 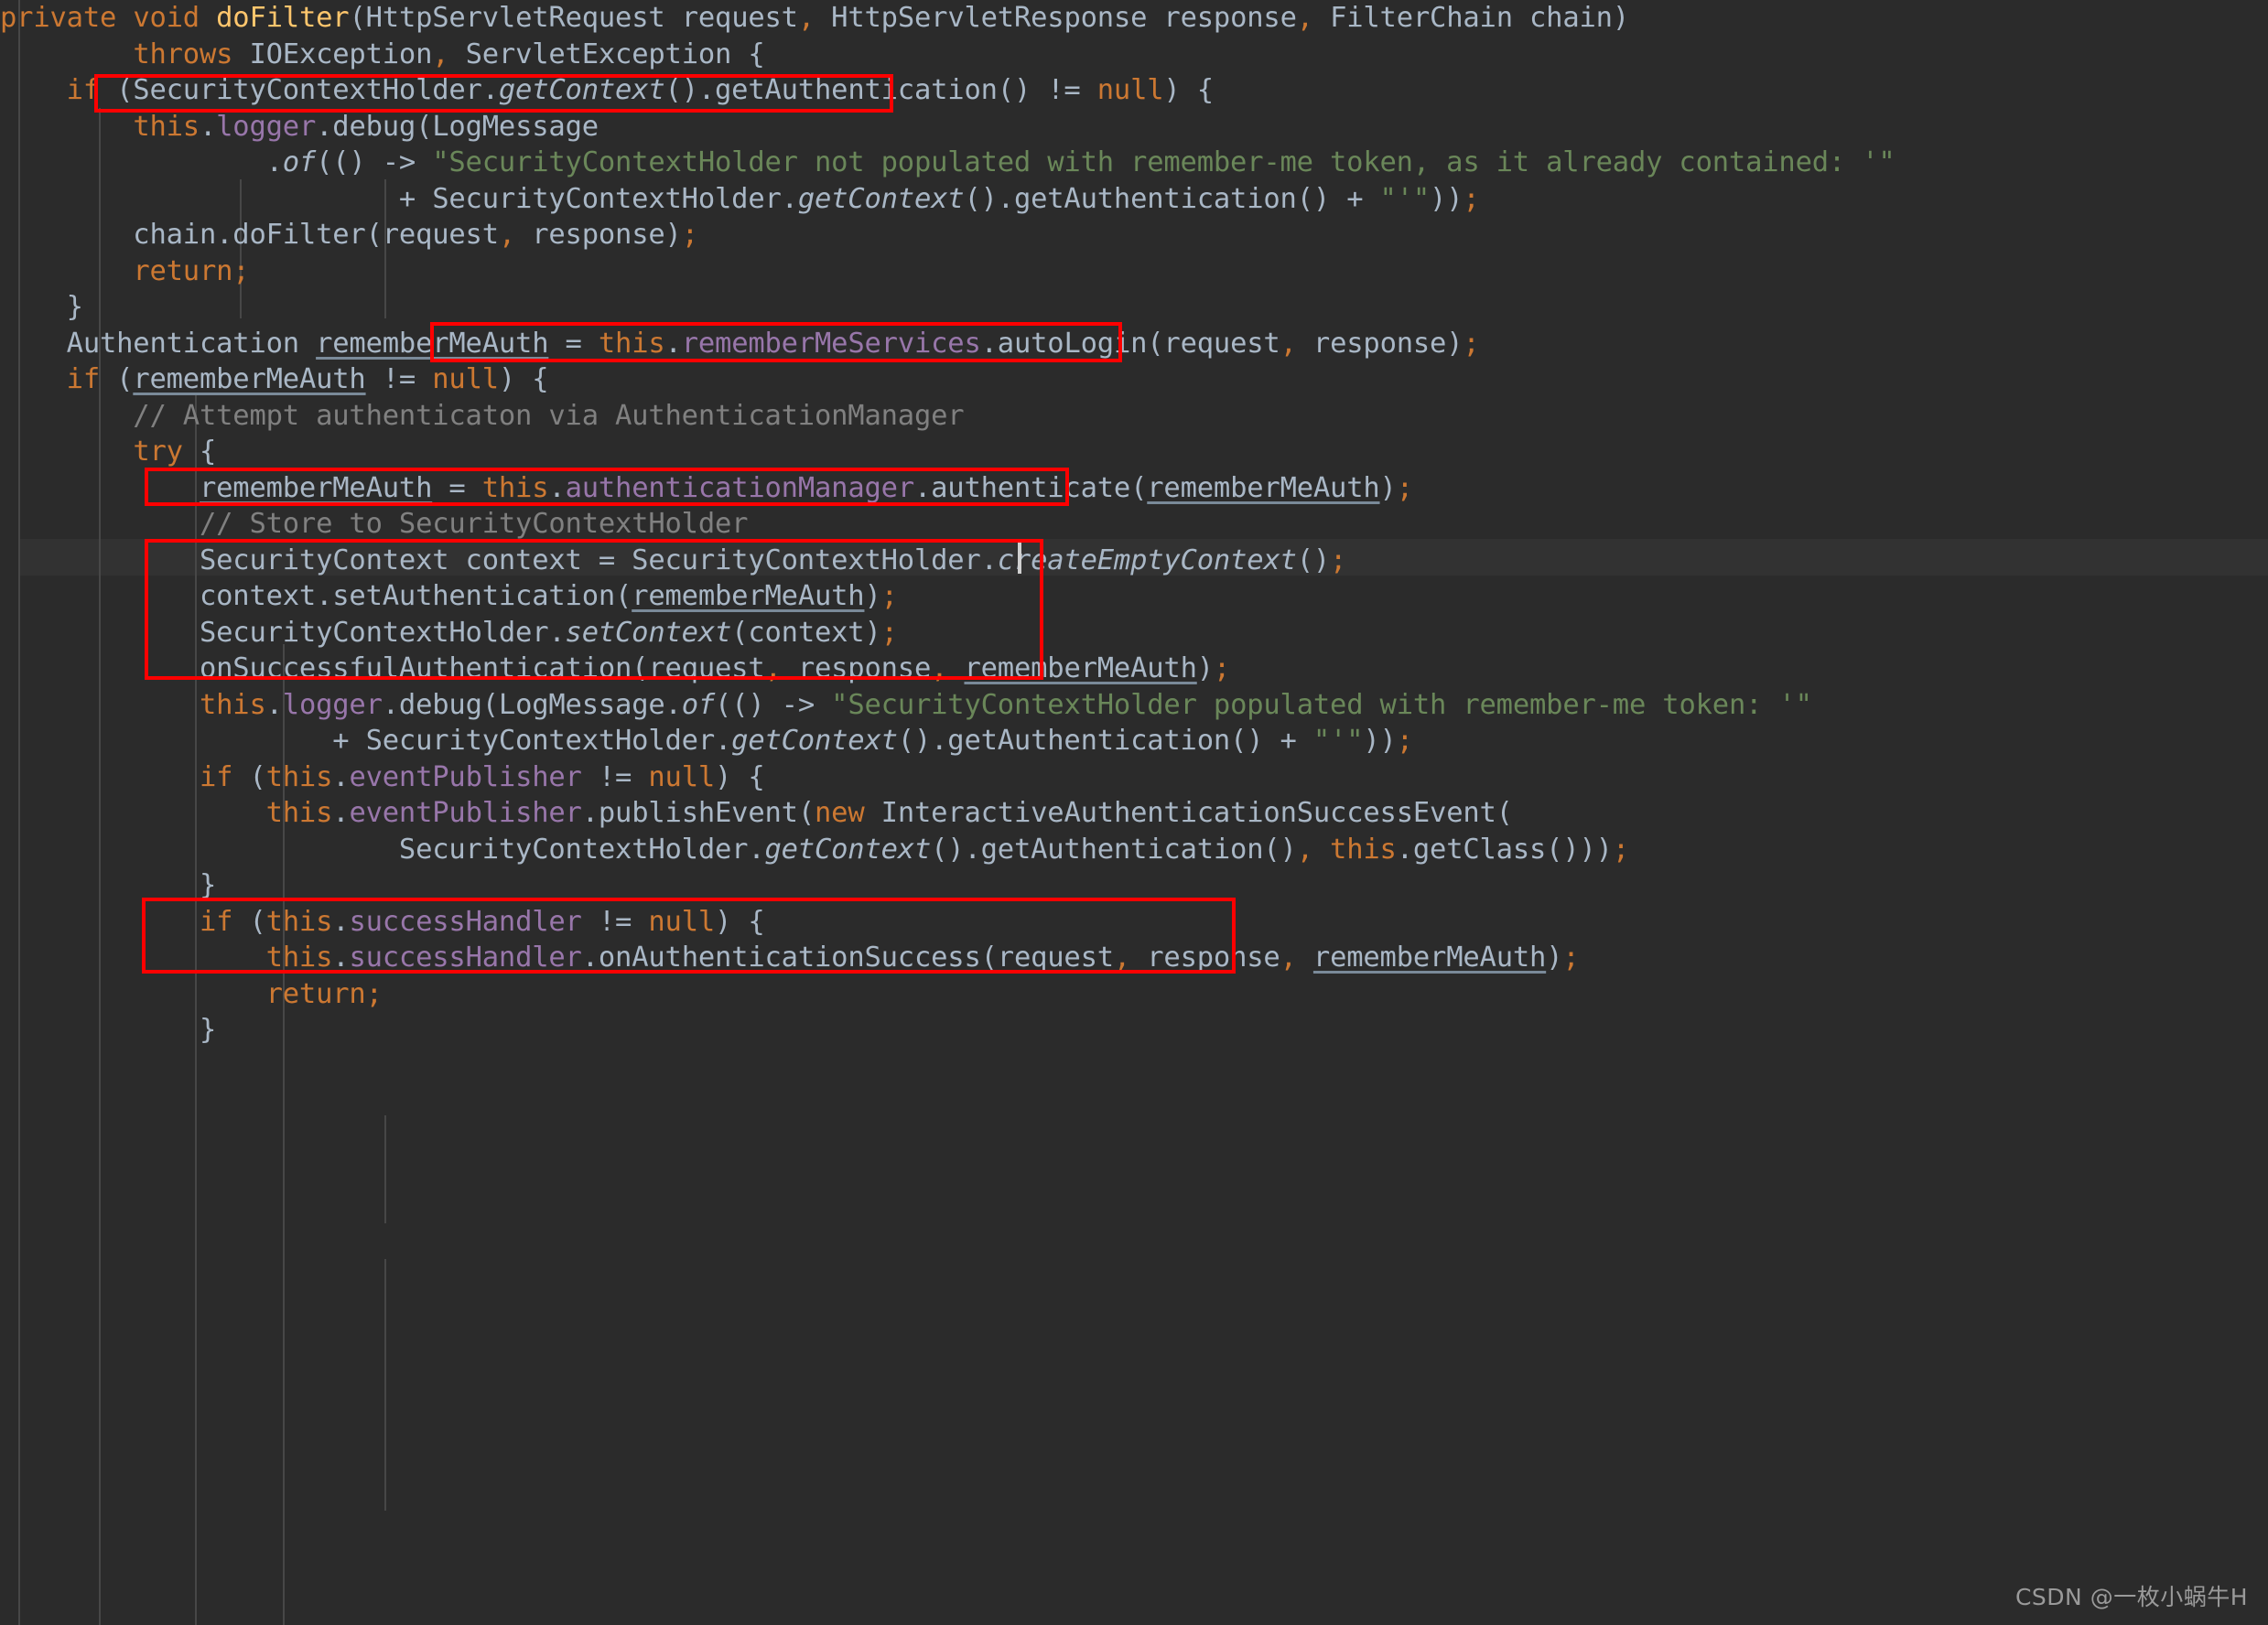 What do you see at coordinates (573, 18) in the screenshot?
I see `code-token: (HttpServletRequest request` at bounding box center [573, 18].